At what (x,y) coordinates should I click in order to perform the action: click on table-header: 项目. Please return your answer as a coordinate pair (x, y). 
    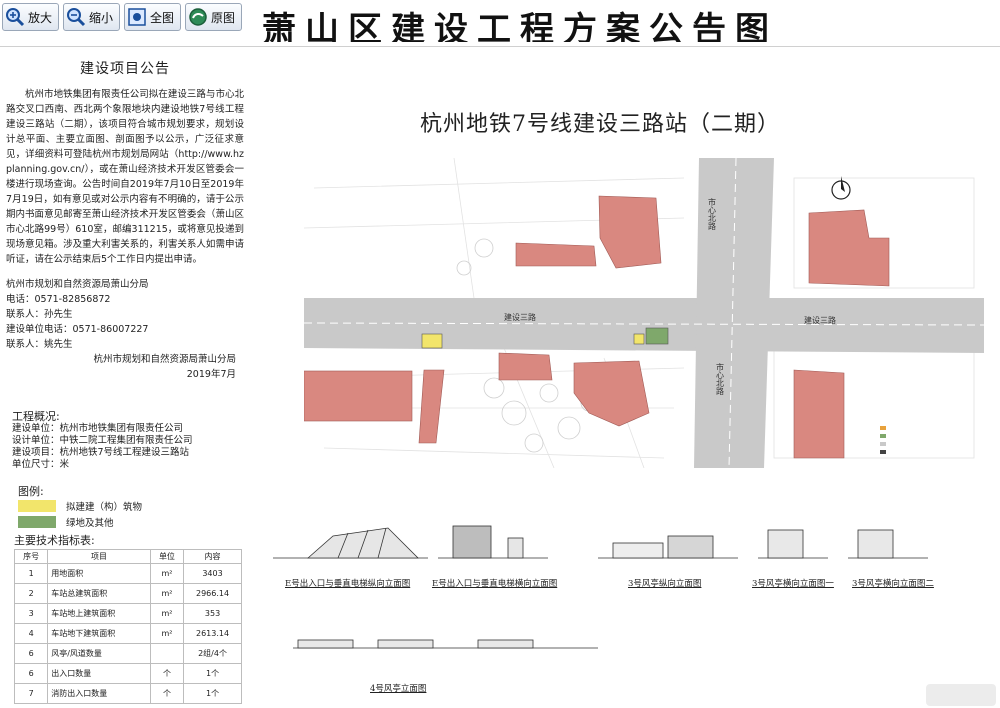
    Looking at the image, I should click on (99, 556).